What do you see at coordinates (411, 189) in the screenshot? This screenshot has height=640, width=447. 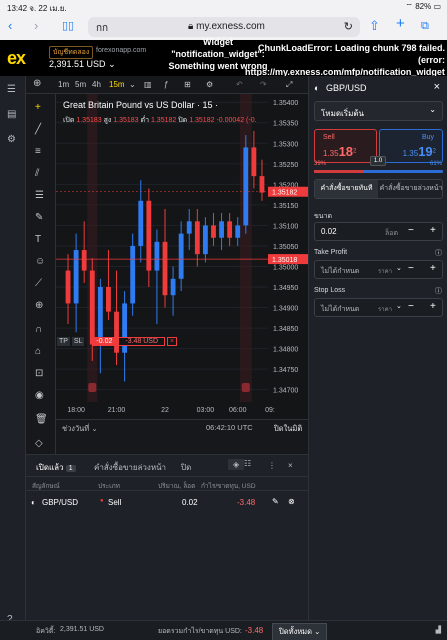 I see `pending-order-tab: คำสั่งซื้อขายล่วงหน้า` at bounding box center [411, 189].